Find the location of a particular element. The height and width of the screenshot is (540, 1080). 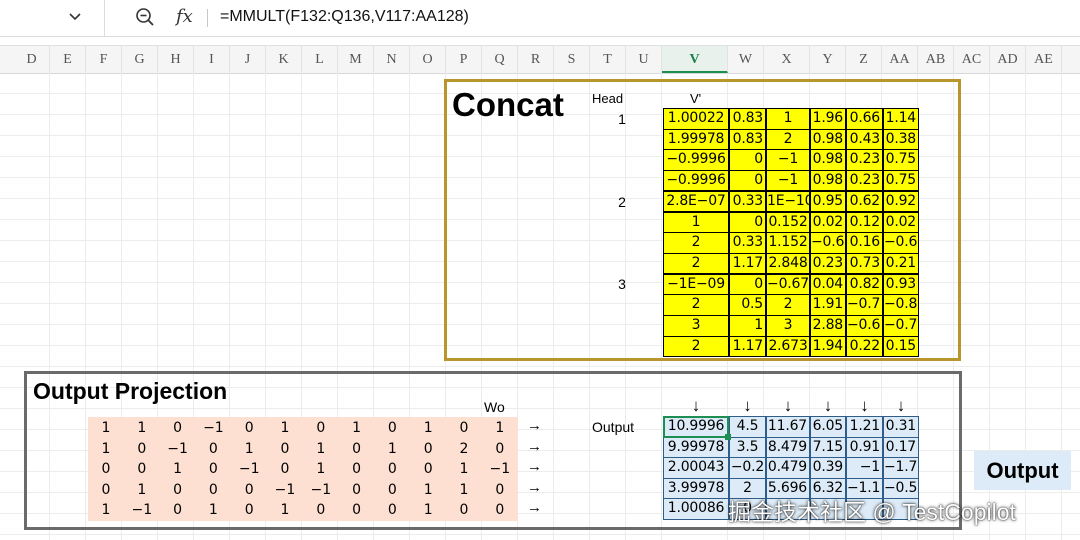

output-cell: 11.67 is located at coordinates (788, 427).